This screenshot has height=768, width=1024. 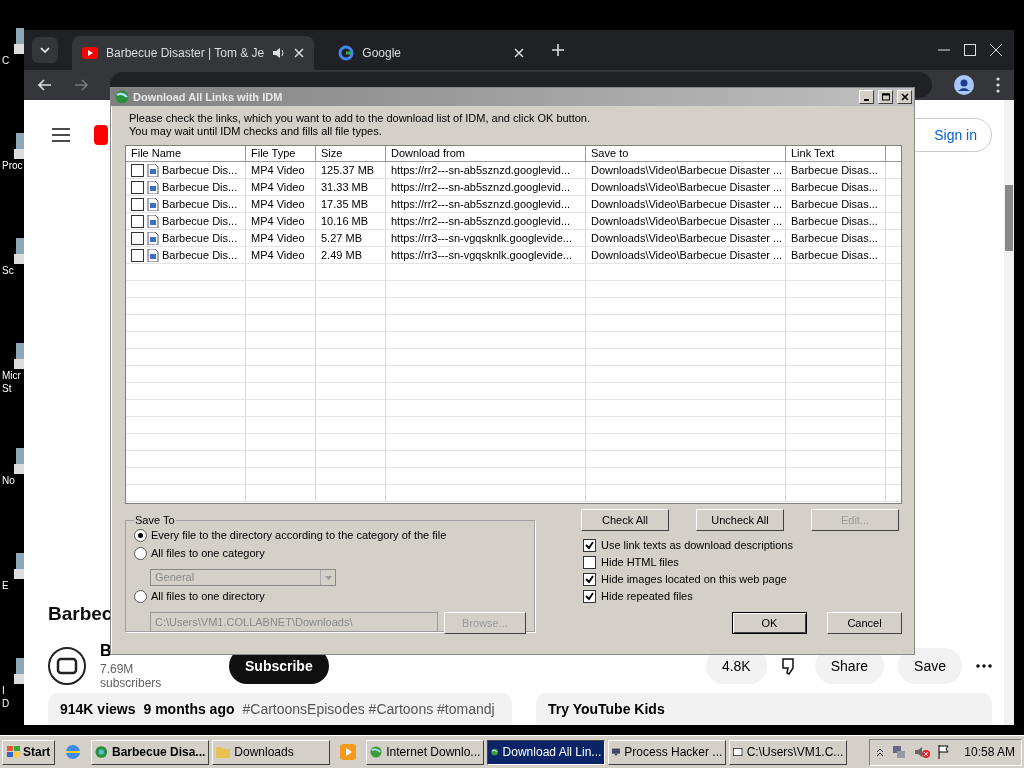 What do you see at coordinates (351, 153) in the screenshot?
I see `column-header: Size` at bounding box center [351, 153].